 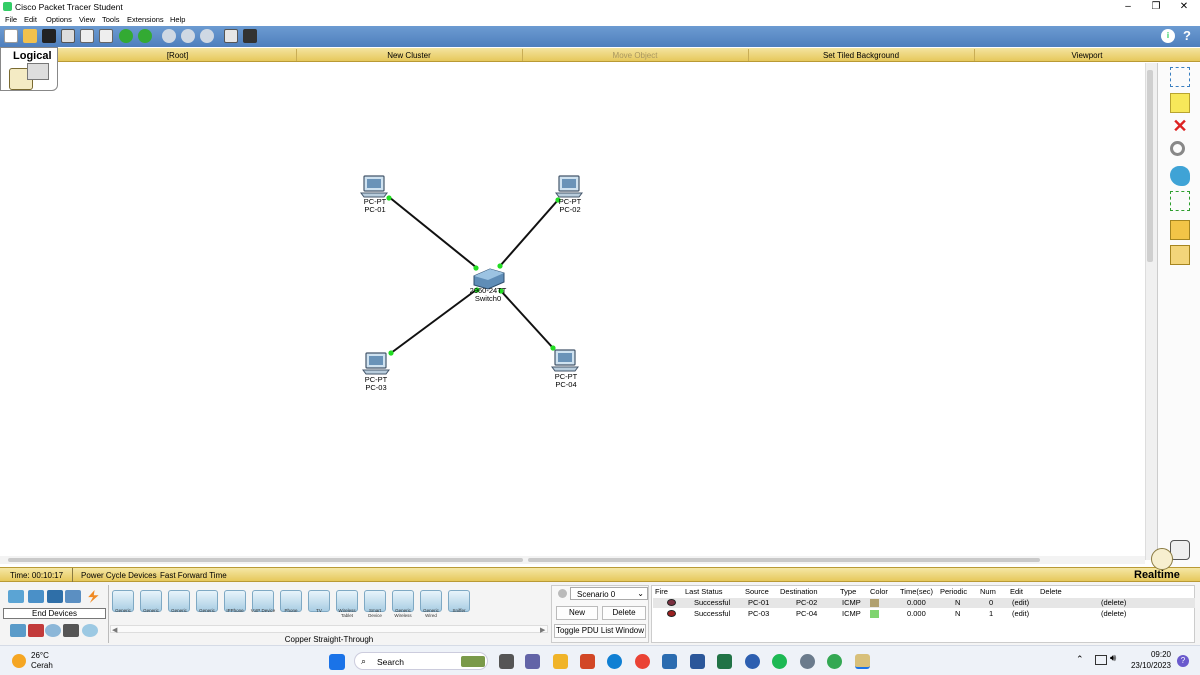 What do you see at coordinates (1101, 660) in the screenshot?
I see `network-icon` at bounding box center [1101, 660].